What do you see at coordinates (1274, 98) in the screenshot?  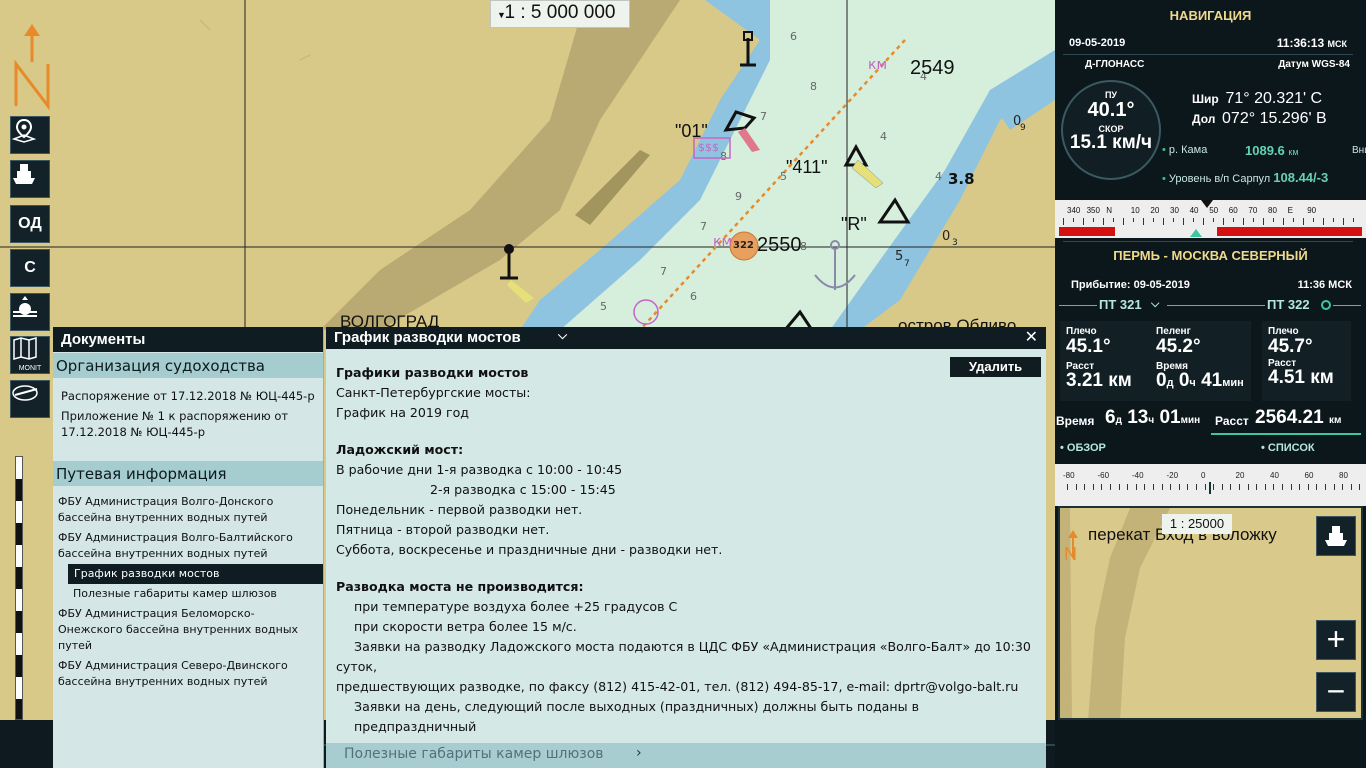 I see `lat-value: 71° 20.321' С` at bounding box center [1274, 98].